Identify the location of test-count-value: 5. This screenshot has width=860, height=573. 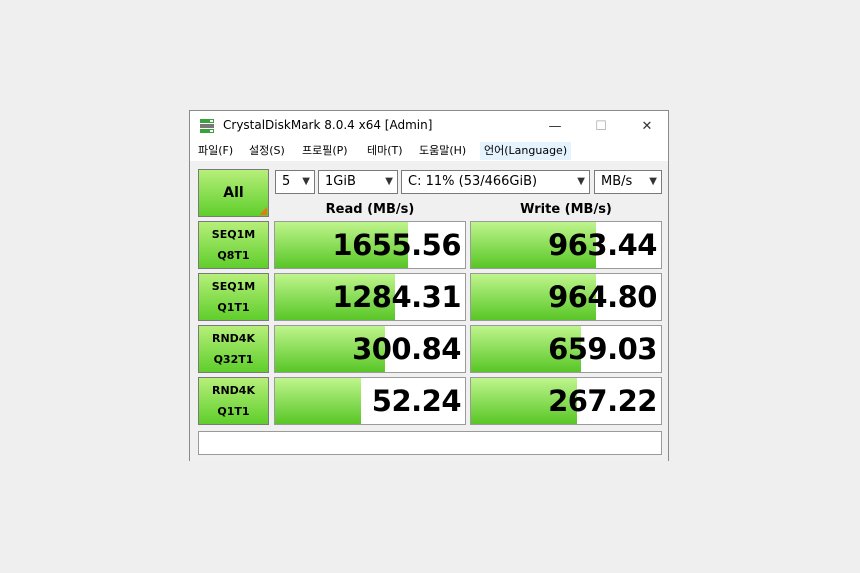
(286, 181).